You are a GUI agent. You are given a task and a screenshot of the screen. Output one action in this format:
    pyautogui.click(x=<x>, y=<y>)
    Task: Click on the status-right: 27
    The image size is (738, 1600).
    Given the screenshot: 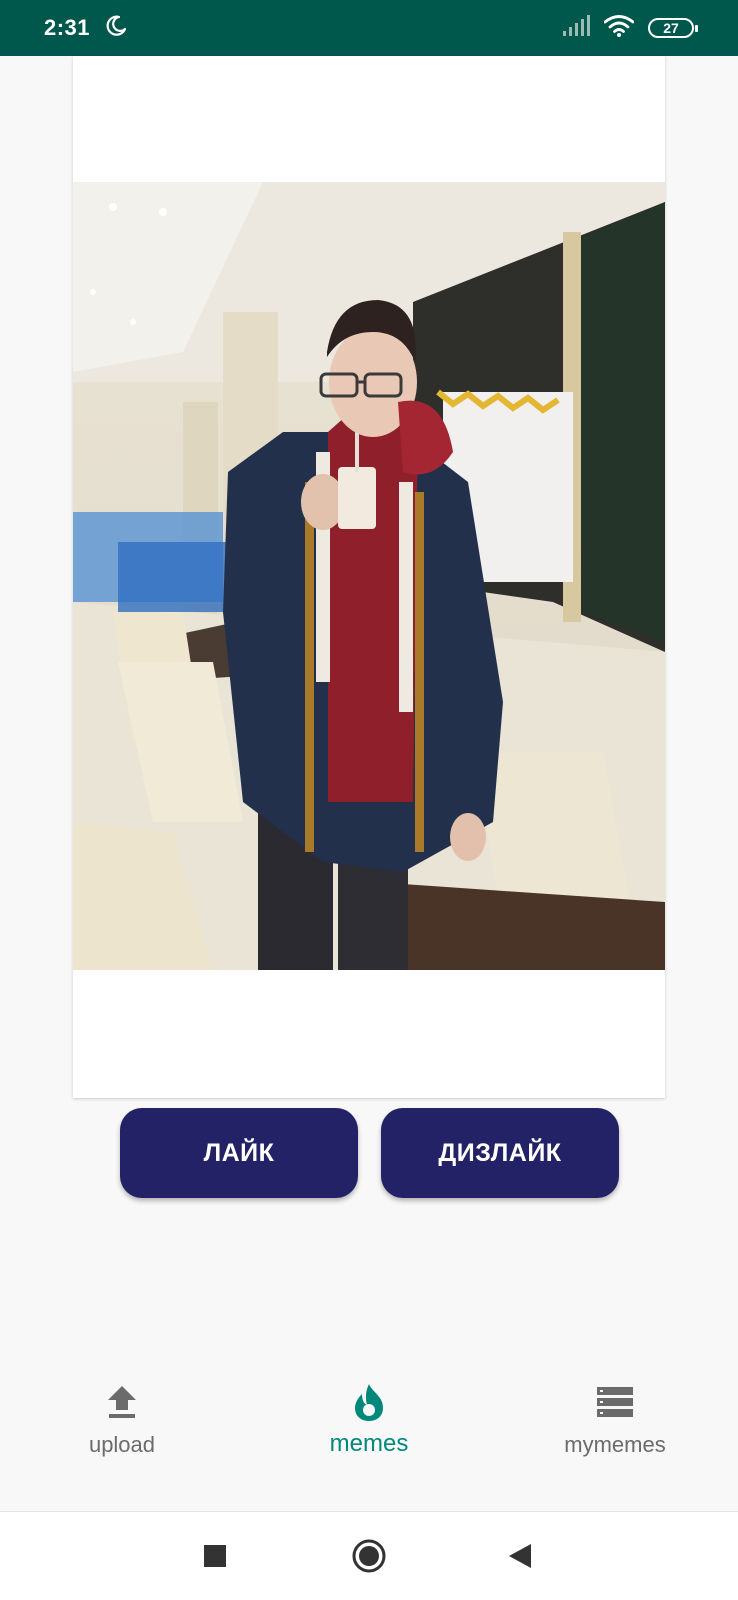 What is the action you would take?
    pyautogui.click(x=630, y=28)
    